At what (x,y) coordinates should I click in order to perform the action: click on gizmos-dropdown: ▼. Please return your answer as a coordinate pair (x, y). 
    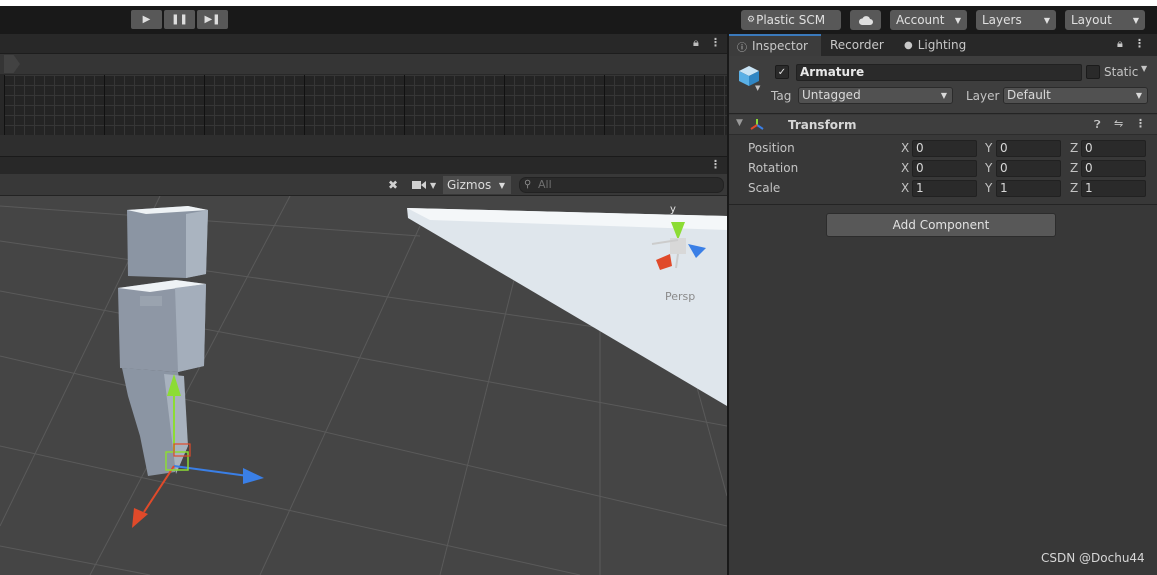
    Looking at the image, I should click on (502, 185).